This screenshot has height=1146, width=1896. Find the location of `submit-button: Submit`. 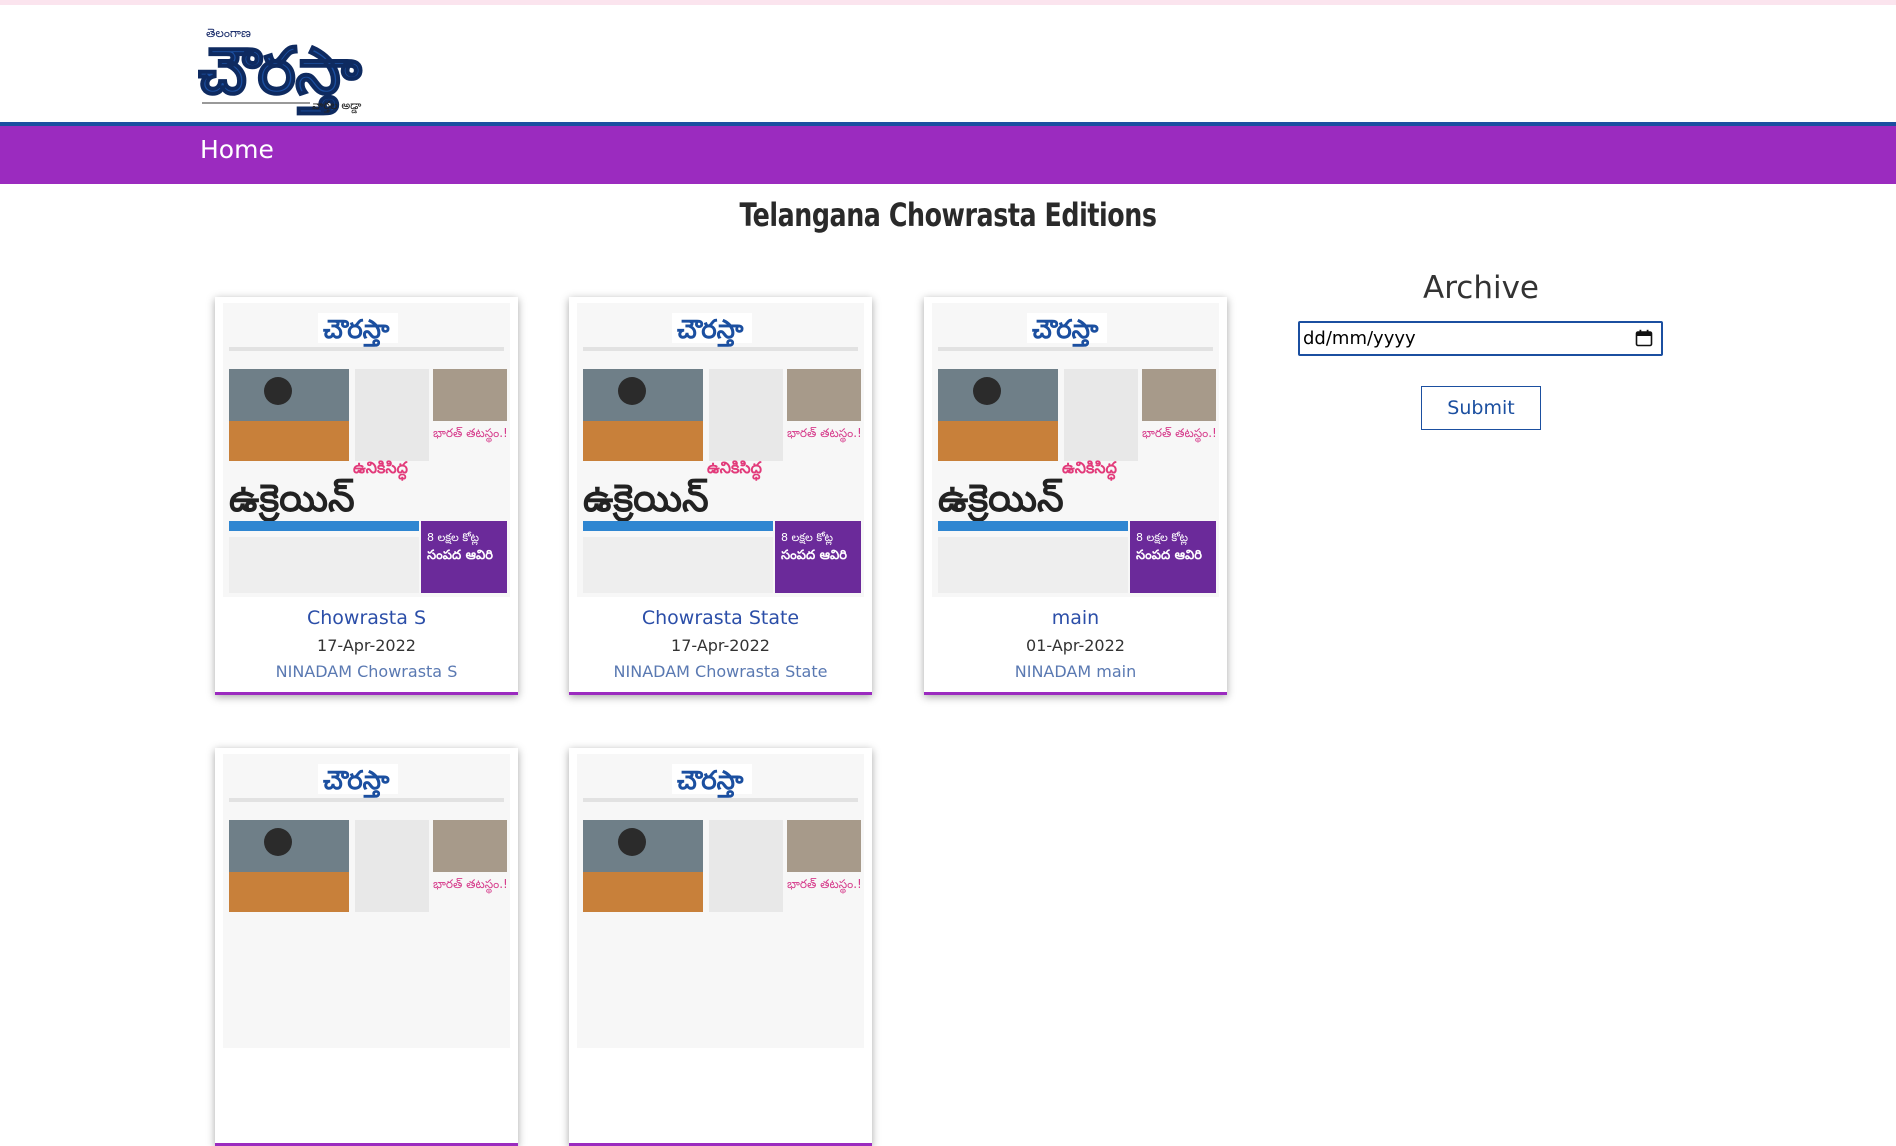

submit-button: Submit is located at coordinates (1481, 408).